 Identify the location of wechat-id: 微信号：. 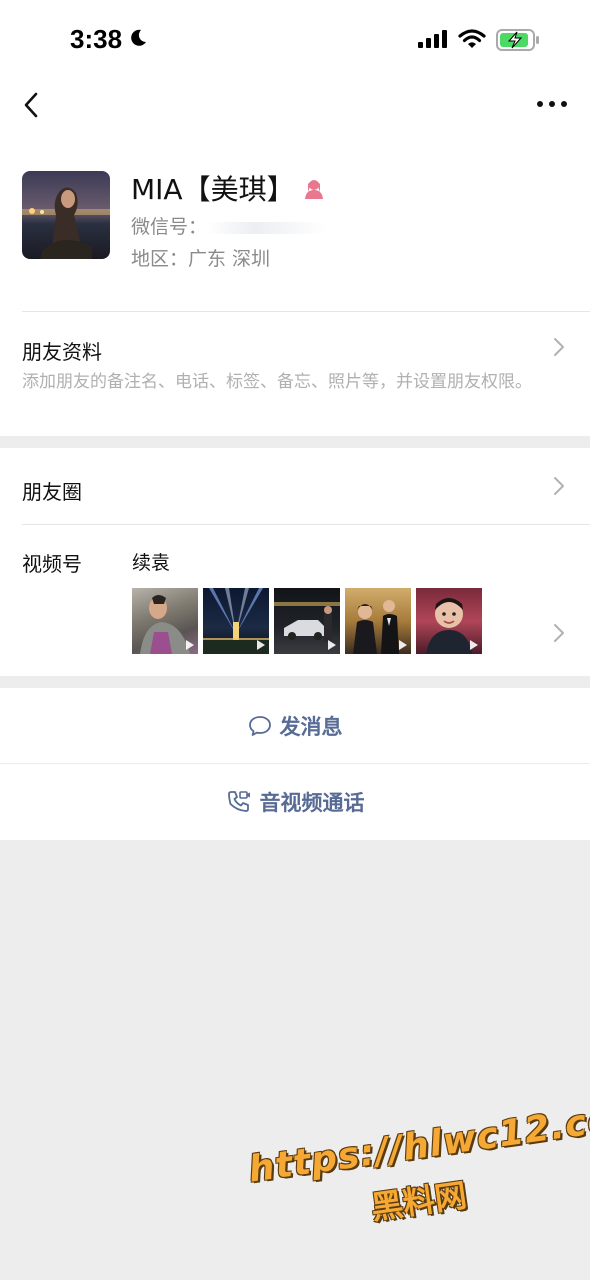
(229, 225).